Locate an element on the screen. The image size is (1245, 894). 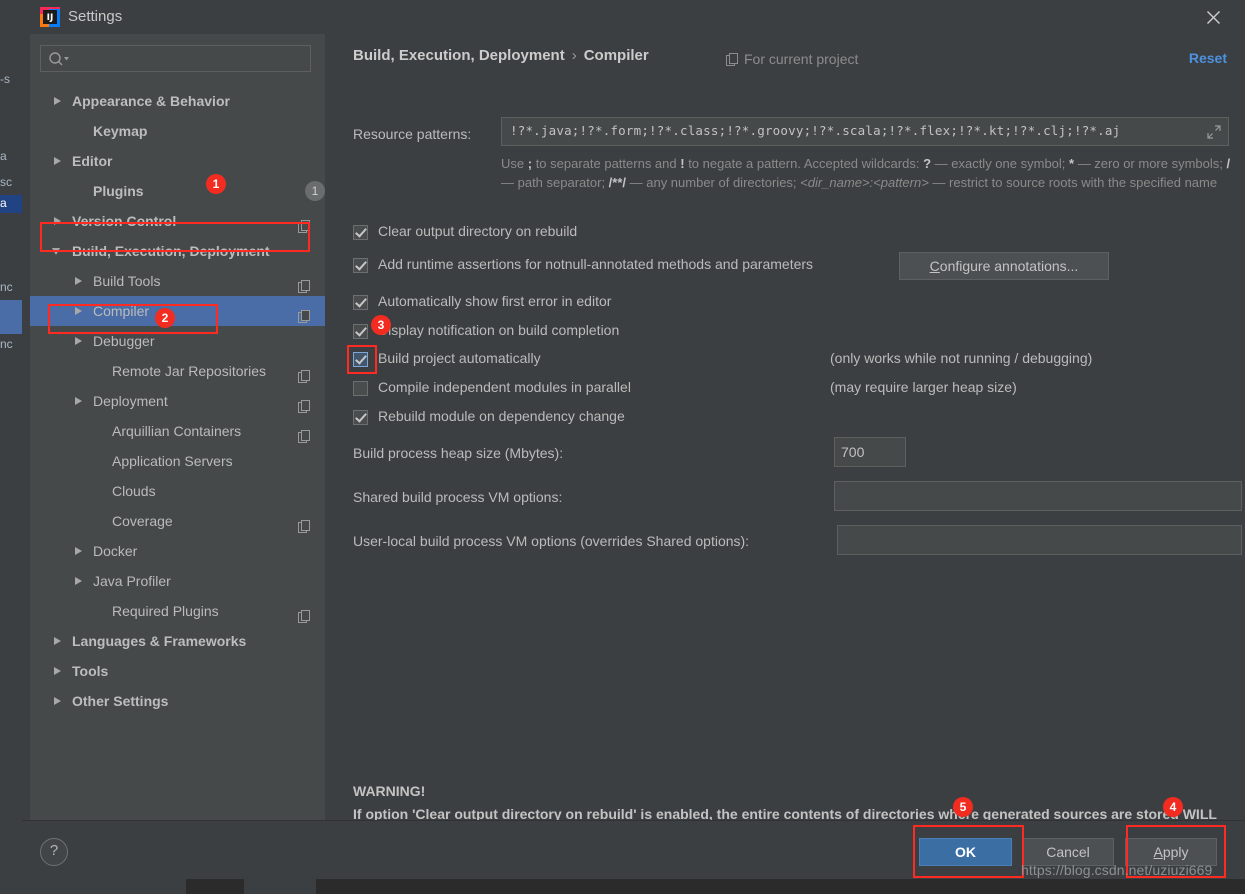
search-input is located at coordinates (193, 59).